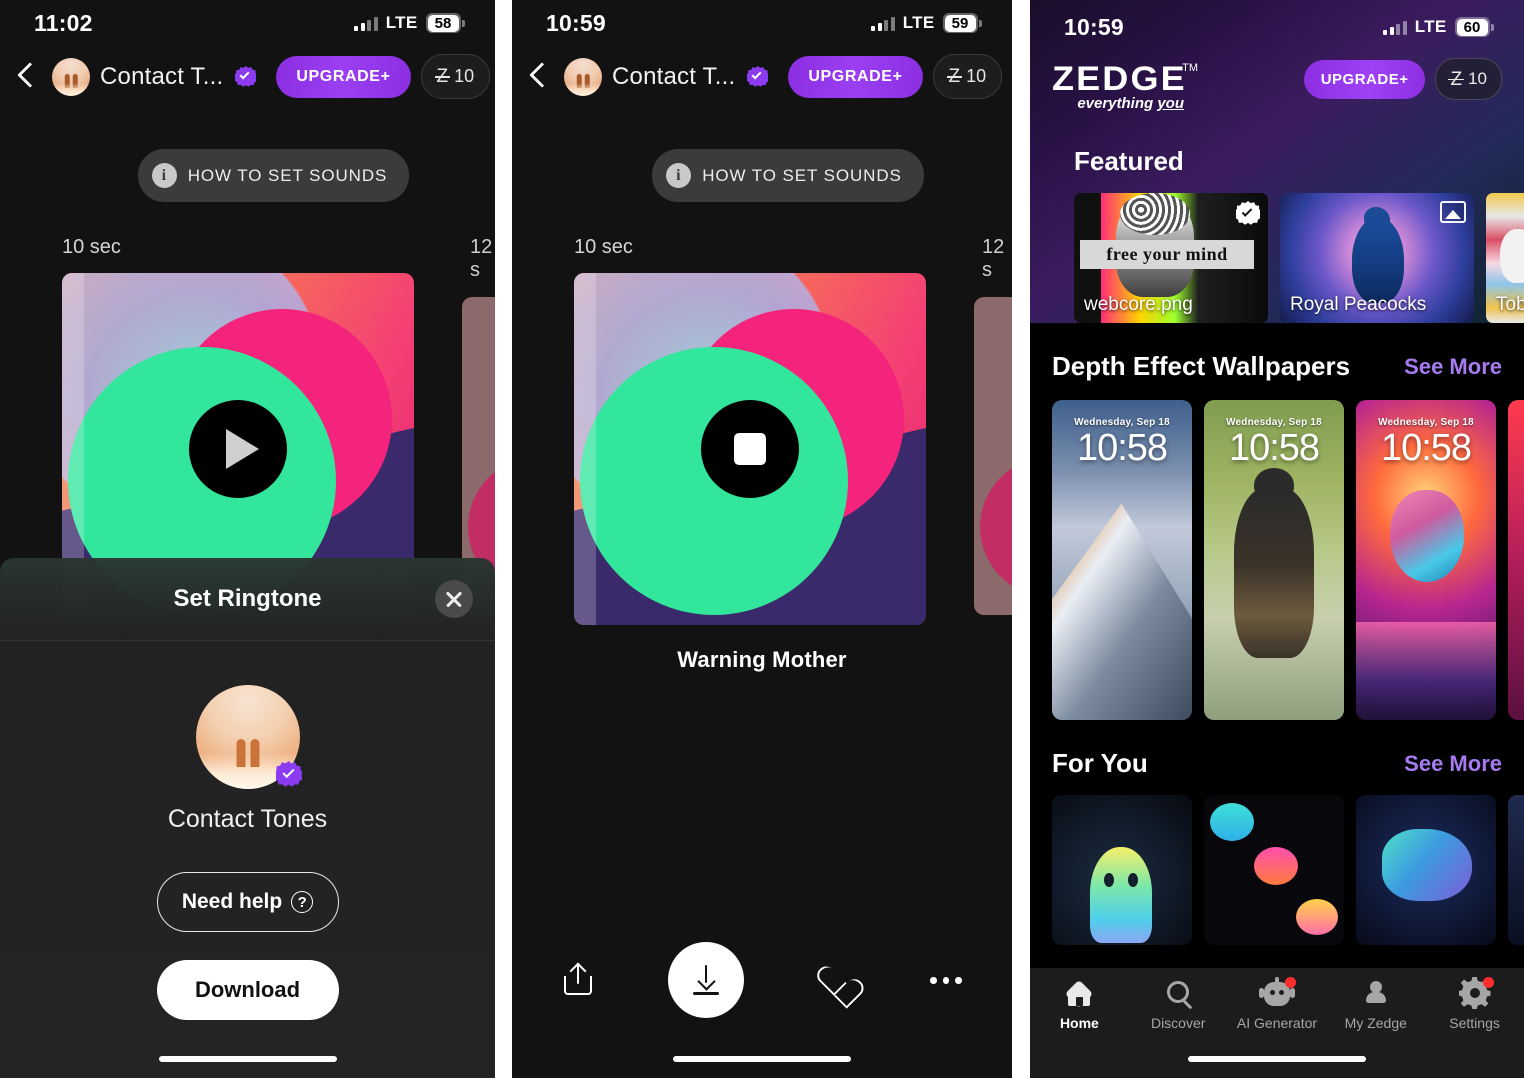  I want to click on share-icon, so click(578, 980).